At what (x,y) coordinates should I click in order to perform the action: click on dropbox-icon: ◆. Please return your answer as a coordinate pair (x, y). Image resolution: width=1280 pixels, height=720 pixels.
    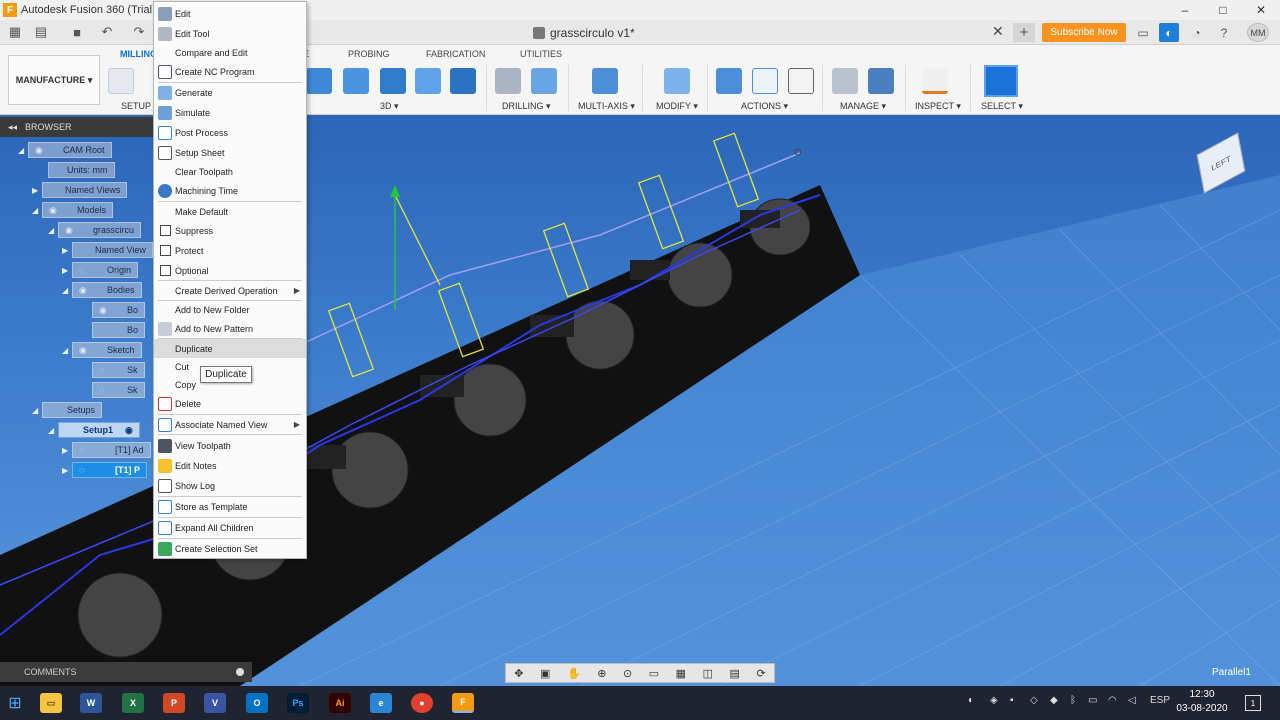
    Looking at the image, I should click on (1054, 700).